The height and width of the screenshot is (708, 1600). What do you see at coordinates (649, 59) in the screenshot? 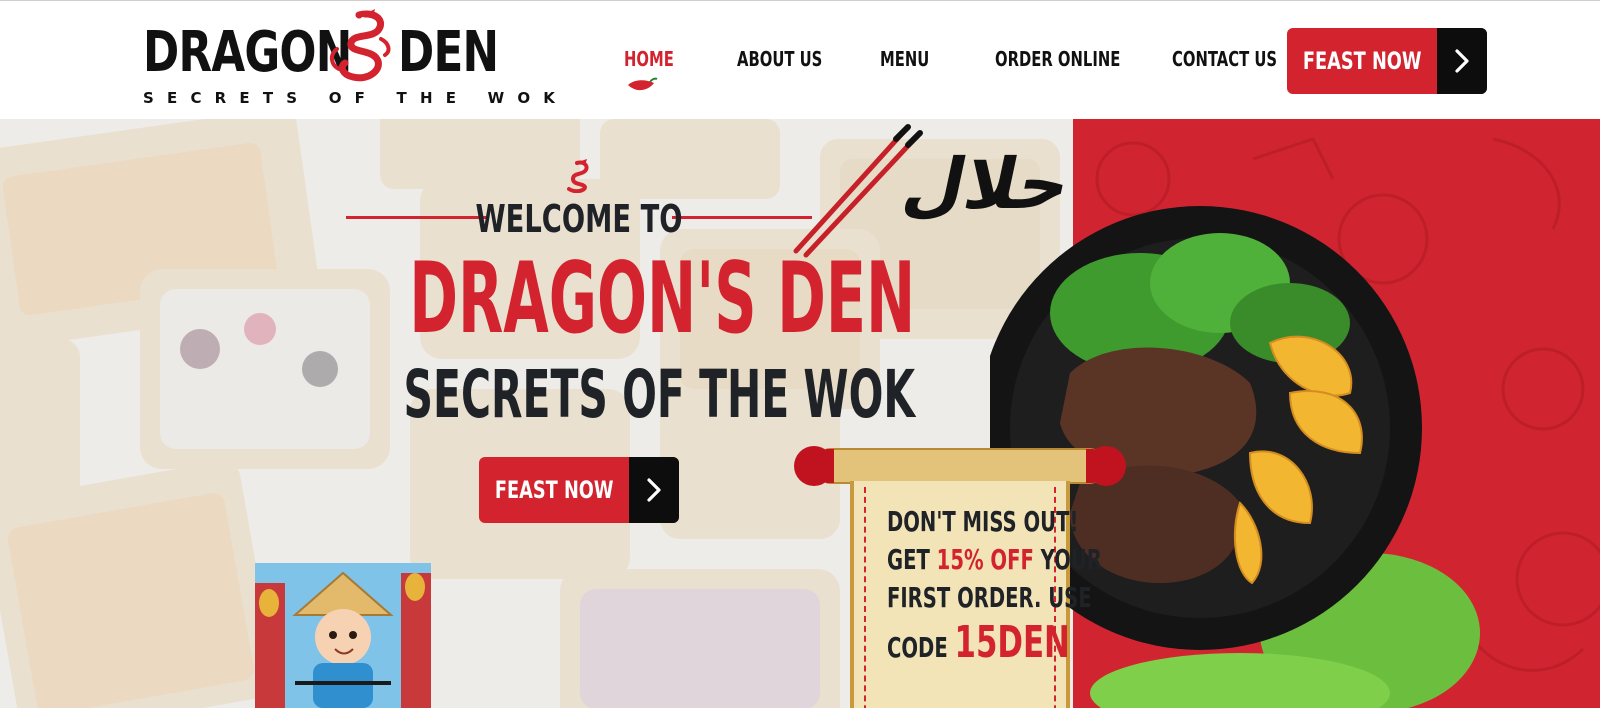
I see `nav-home: HOME` at bounding box center [649, 59].